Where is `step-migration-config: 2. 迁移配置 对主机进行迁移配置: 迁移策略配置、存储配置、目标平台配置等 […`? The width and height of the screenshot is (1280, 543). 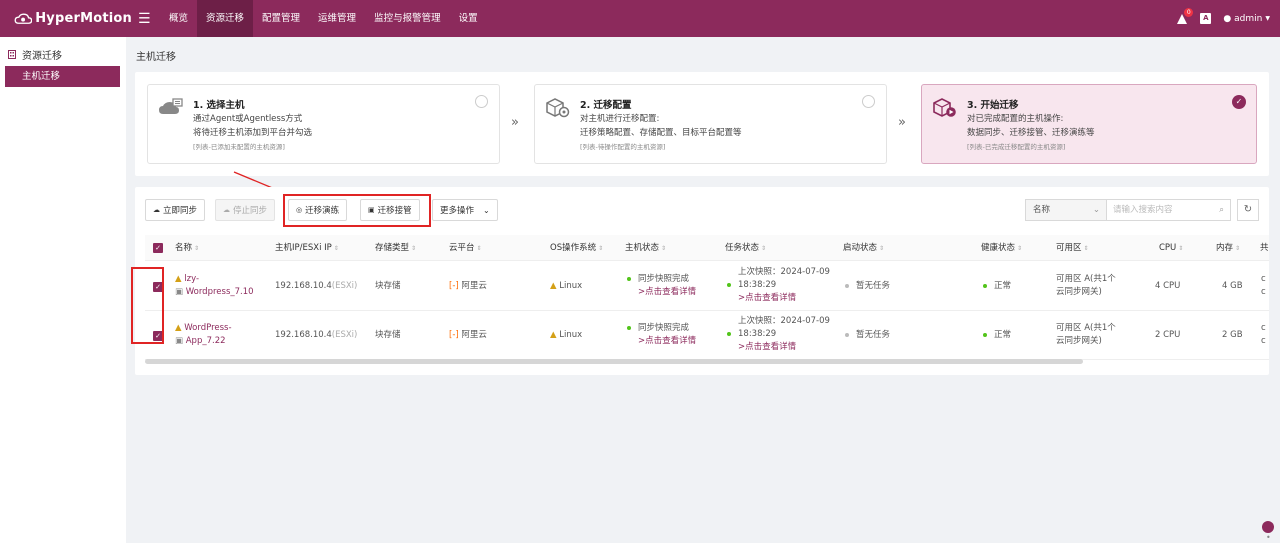 step-migration-config: 2. 迁移配置 对主机进行迁移配置: 迁移策略配置、存储配置、目标平台配置等 [… is located at coordinates (710, 124).